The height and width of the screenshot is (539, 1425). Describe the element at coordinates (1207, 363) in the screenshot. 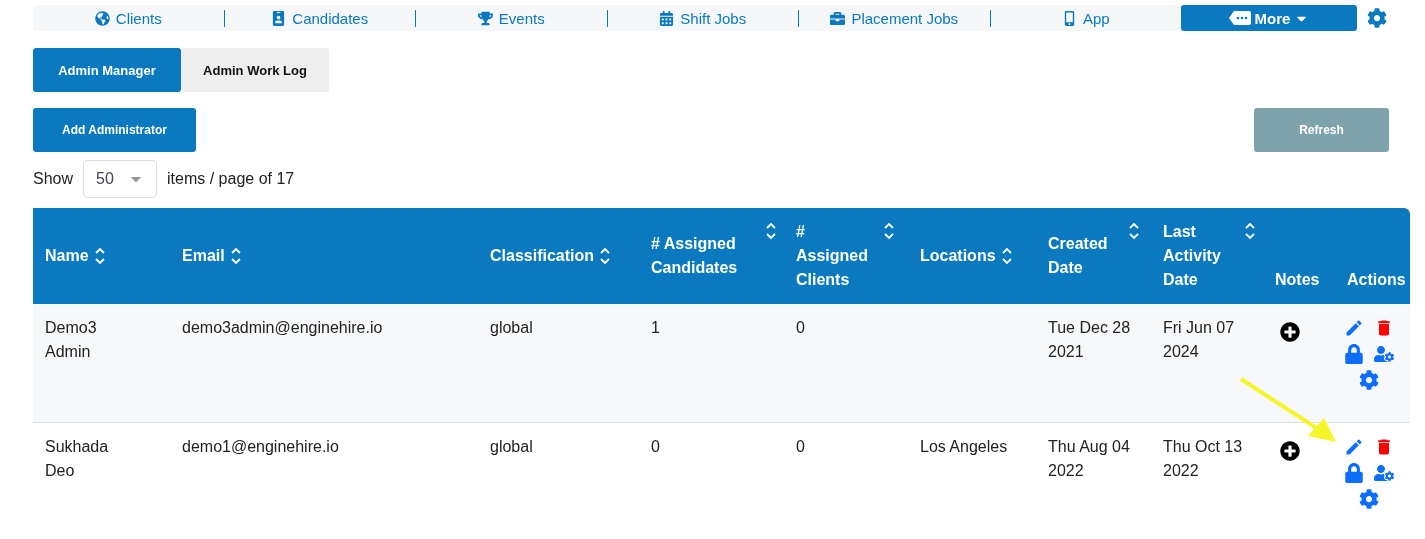

I see `table-cell: Fri Jun 07 2024` at that location.